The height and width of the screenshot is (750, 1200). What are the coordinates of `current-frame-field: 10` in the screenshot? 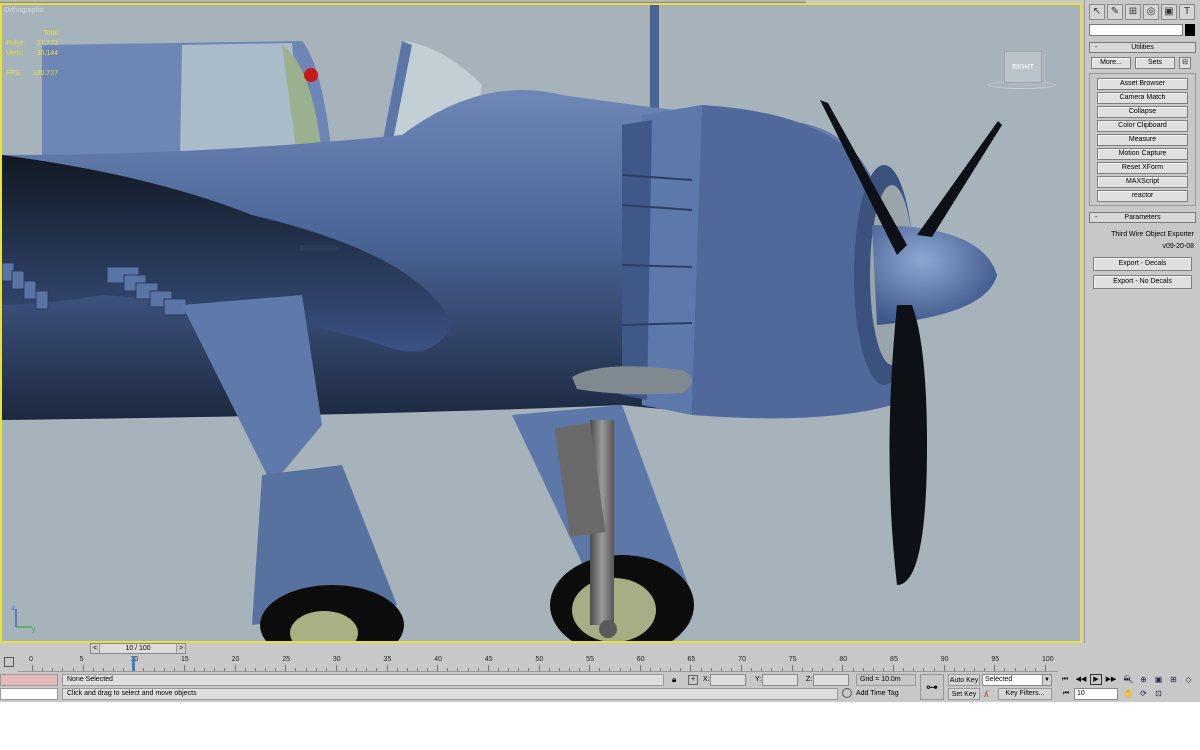 It's located at (1096, 694).